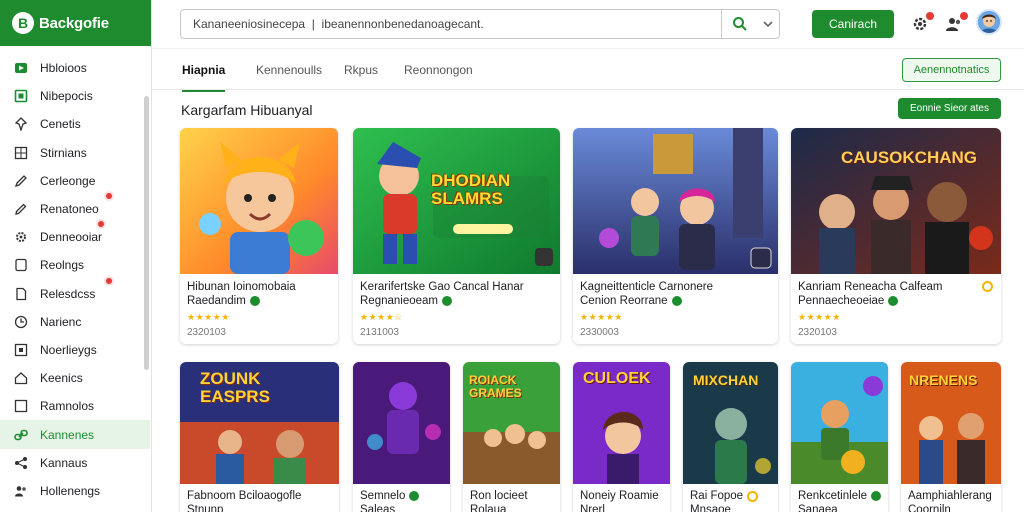 The width and height of the screenshot is (1024, 512). What do you see at coordinates (951, 70) in the screenshot?
I see `tab-action-button: Aenennotnatics` at bounding box center [951, 70].